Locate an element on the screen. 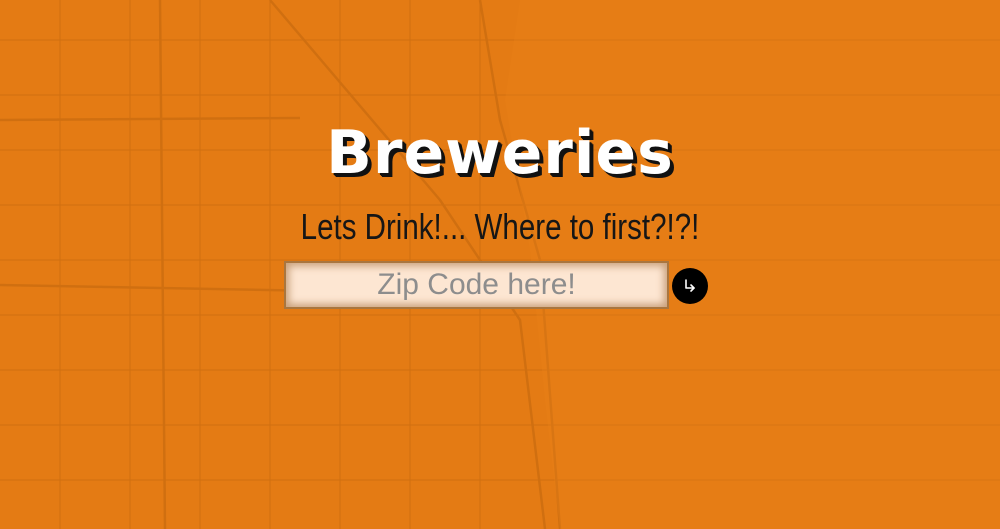 The image size is (1000, 529). zip-code-input is located at coordinates (476, 285).